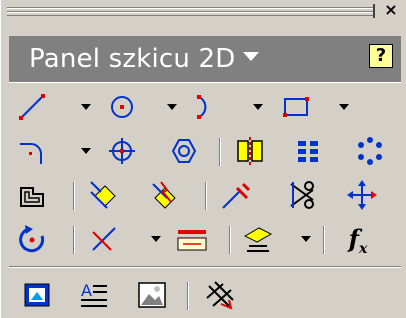 The image size is (406, 318). I want to click on offset-tool-button, so click(32, 195).